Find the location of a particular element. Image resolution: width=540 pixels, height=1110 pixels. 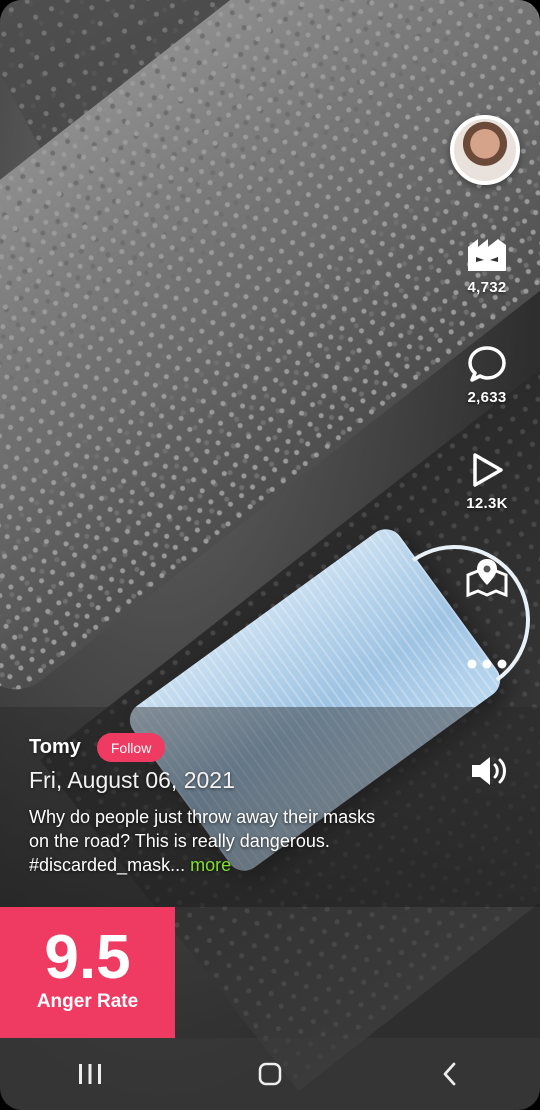

more-link: more is located at coordinates (208, 865).